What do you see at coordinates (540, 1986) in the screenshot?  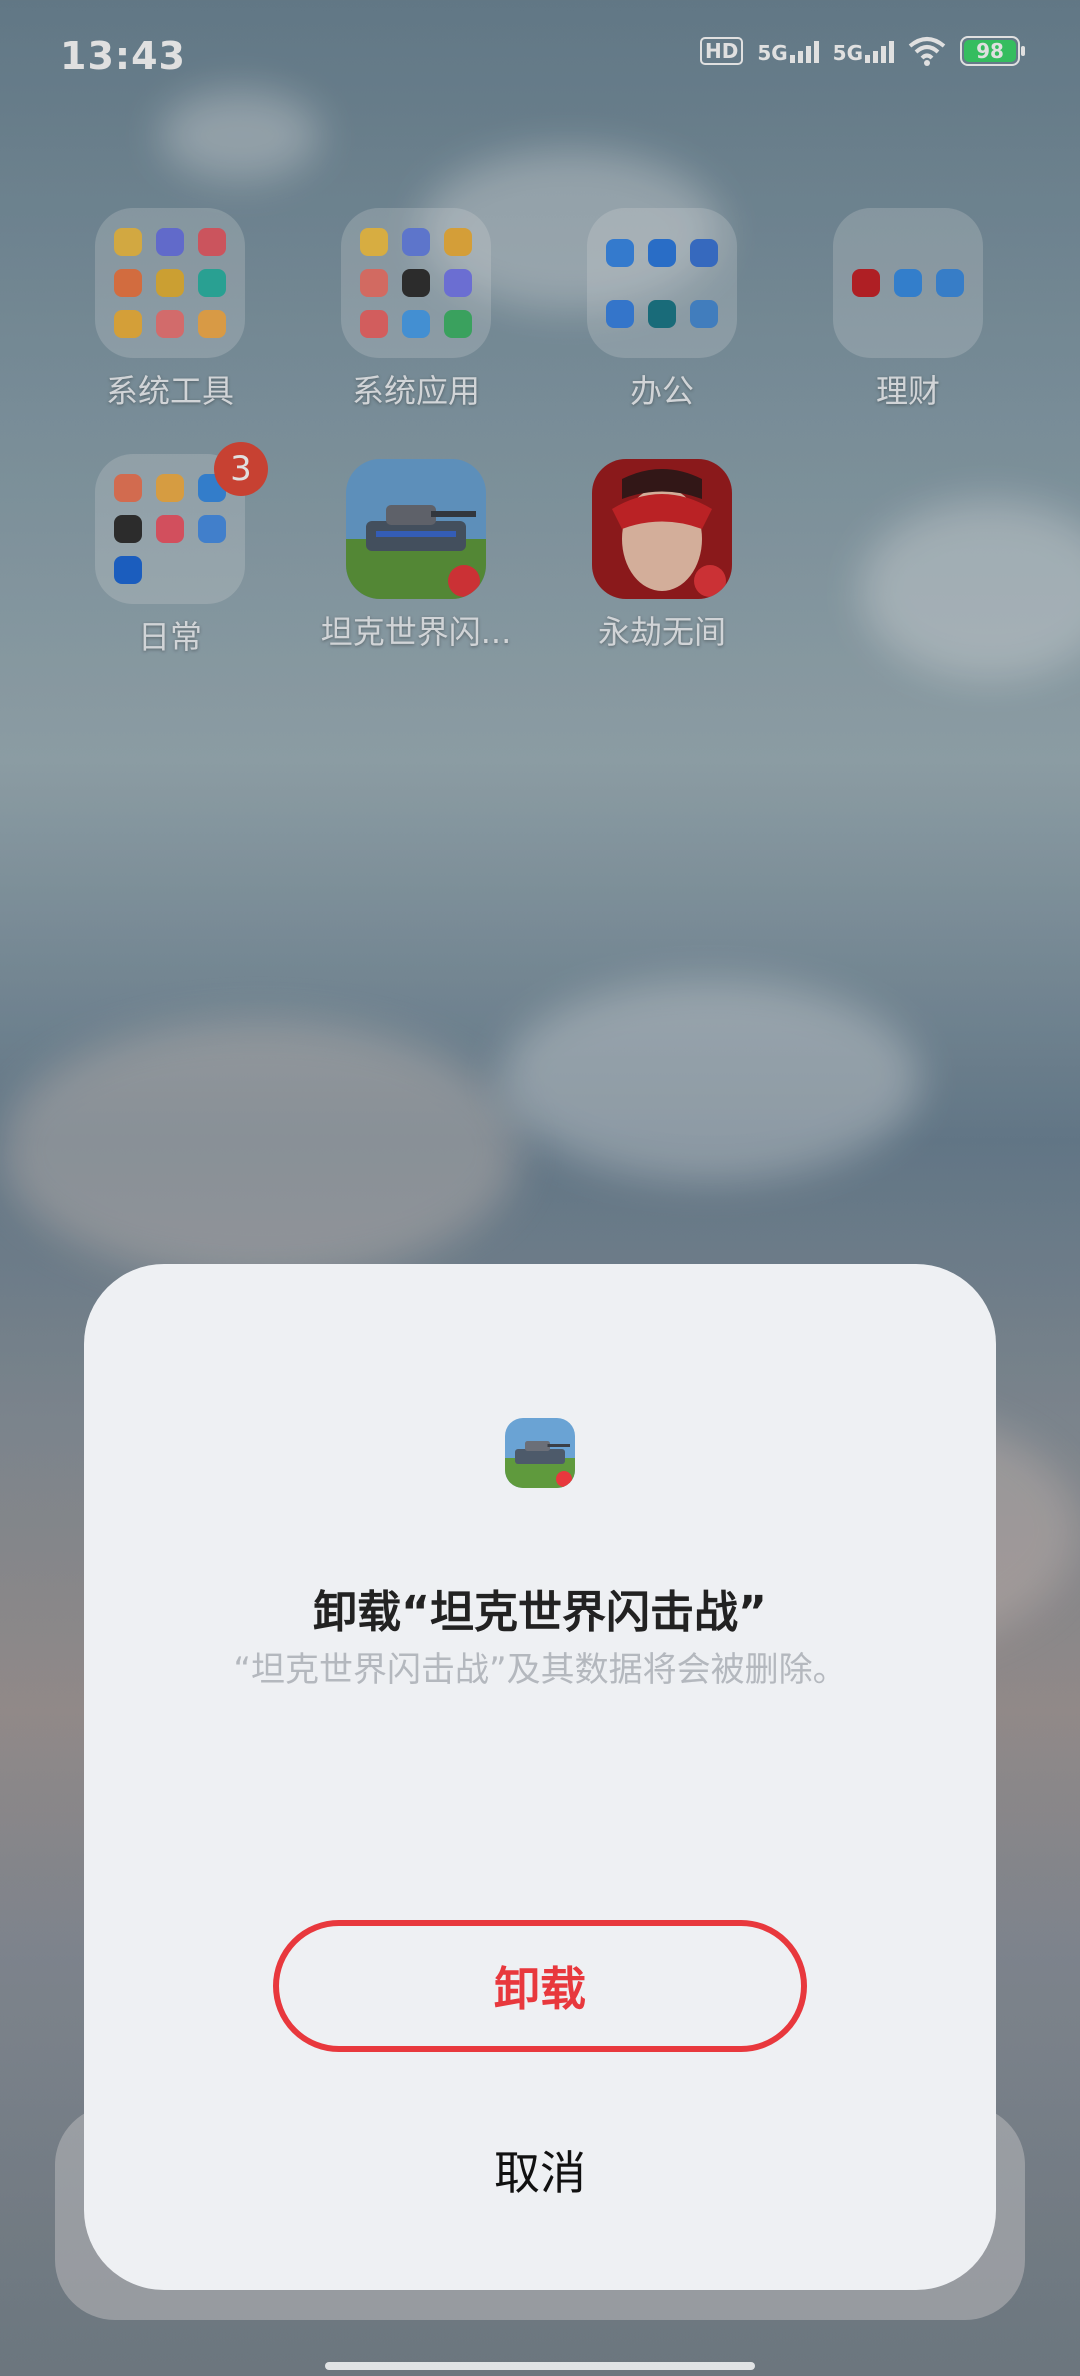 I see `uninstall-button: 卸载` at bounding box center [540, 1986].